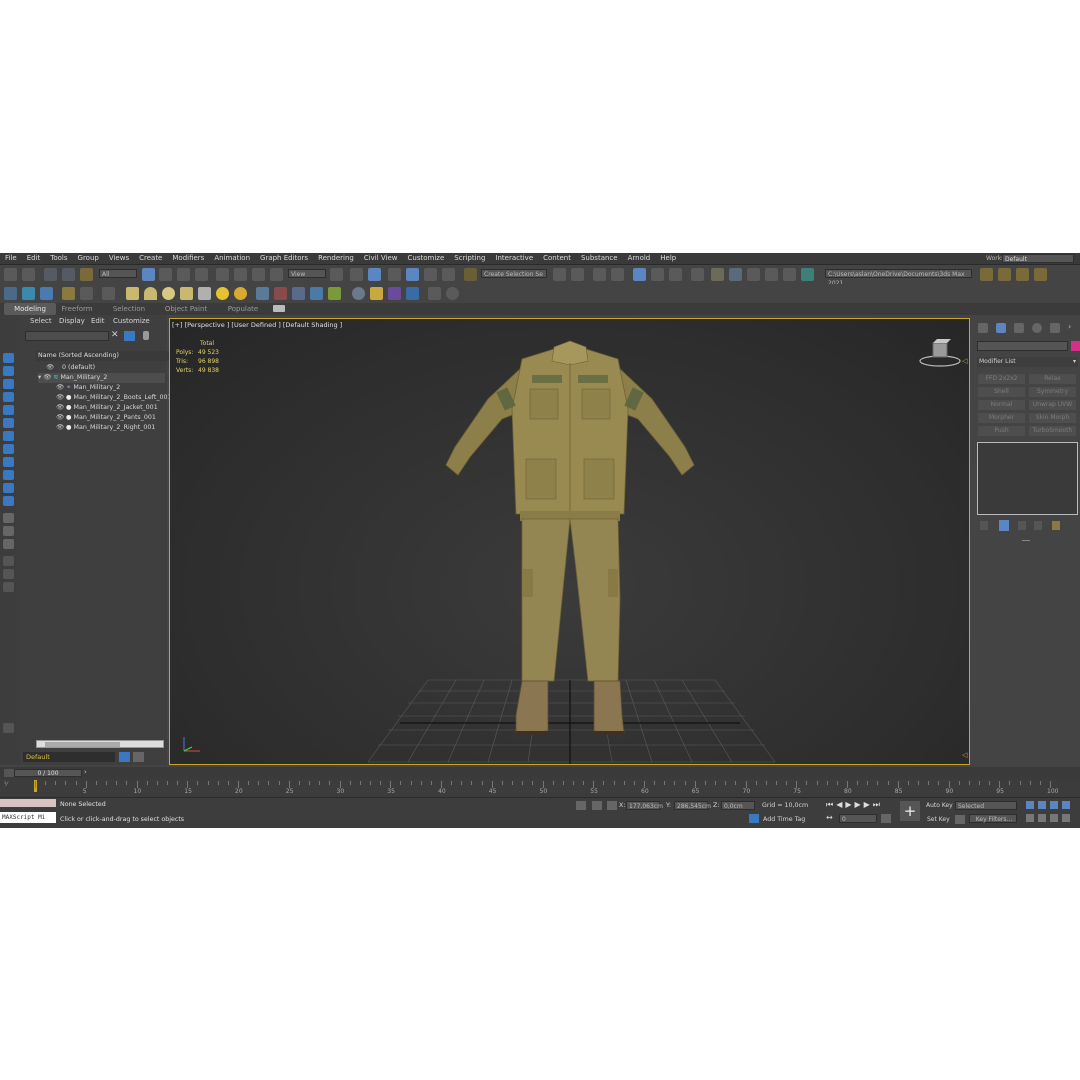 The width and height of the screenshot is (1080, 1080). What do you see at coordinates (639, 258) in the screenshot?
I see `menu-arnold: Arnold` at bounding box center [639, 258].